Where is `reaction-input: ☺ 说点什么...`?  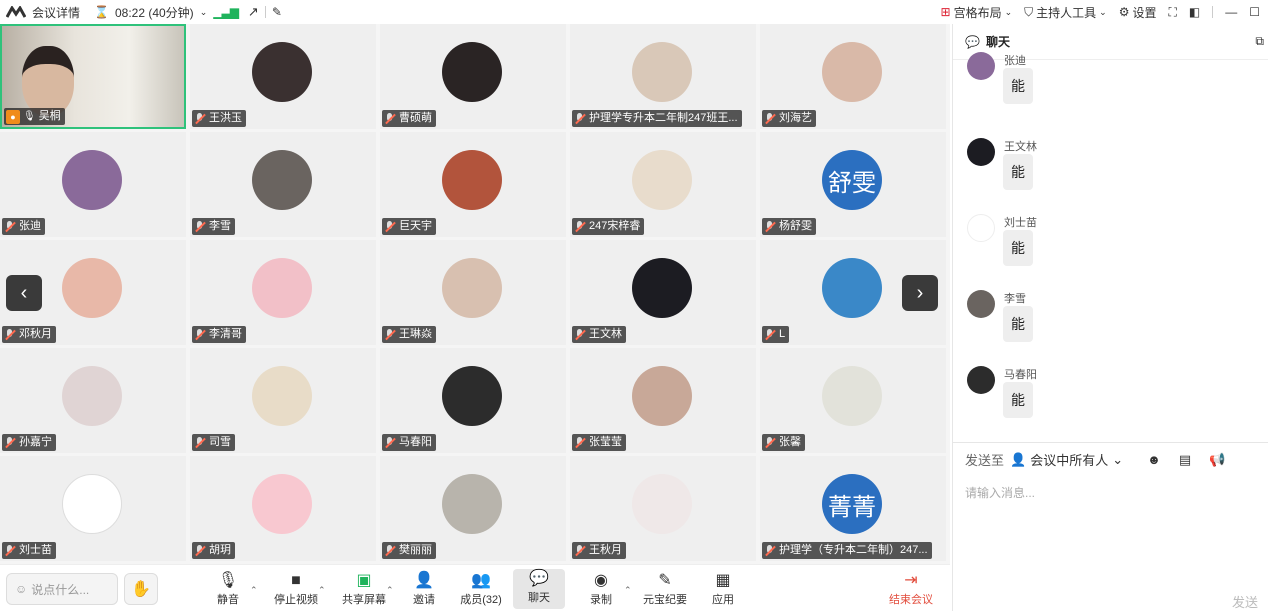 reaction-input: ☺ 说点什么... is located at coordinates (62, 589).